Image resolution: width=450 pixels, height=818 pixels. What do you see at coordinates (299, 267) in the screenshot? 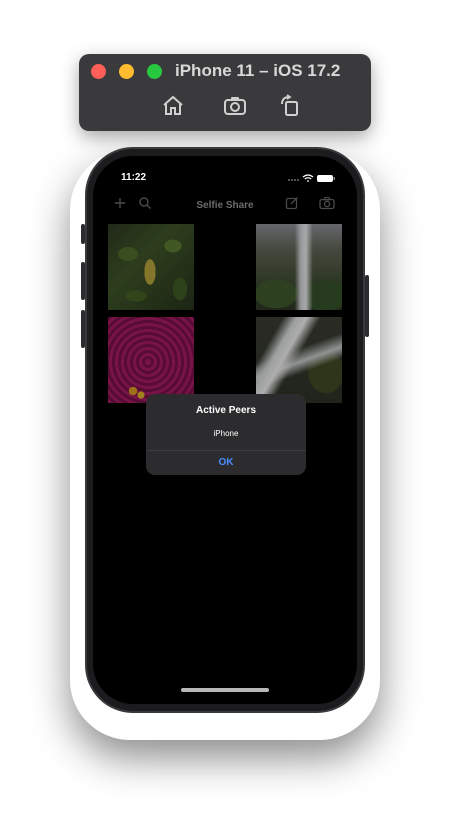
I see `photo-waterfall` at bounding box center [299, 267].